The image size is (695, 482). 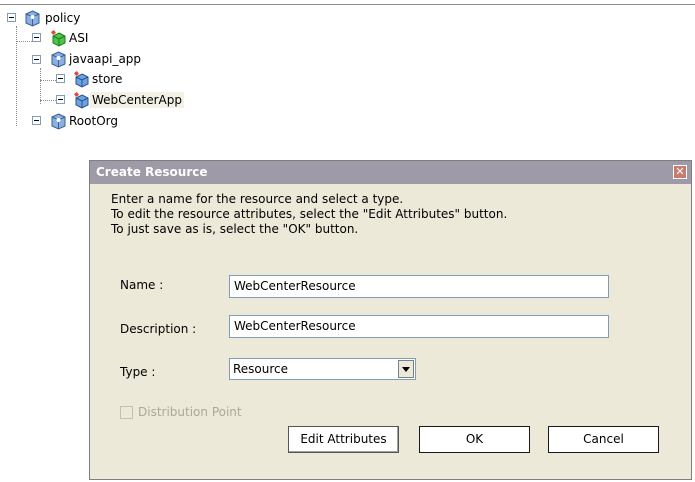 What do you see at coordinates (419, 326) in the screenshot?
I see `description-field: WebCenterResource` at bounding box center [419, 326].